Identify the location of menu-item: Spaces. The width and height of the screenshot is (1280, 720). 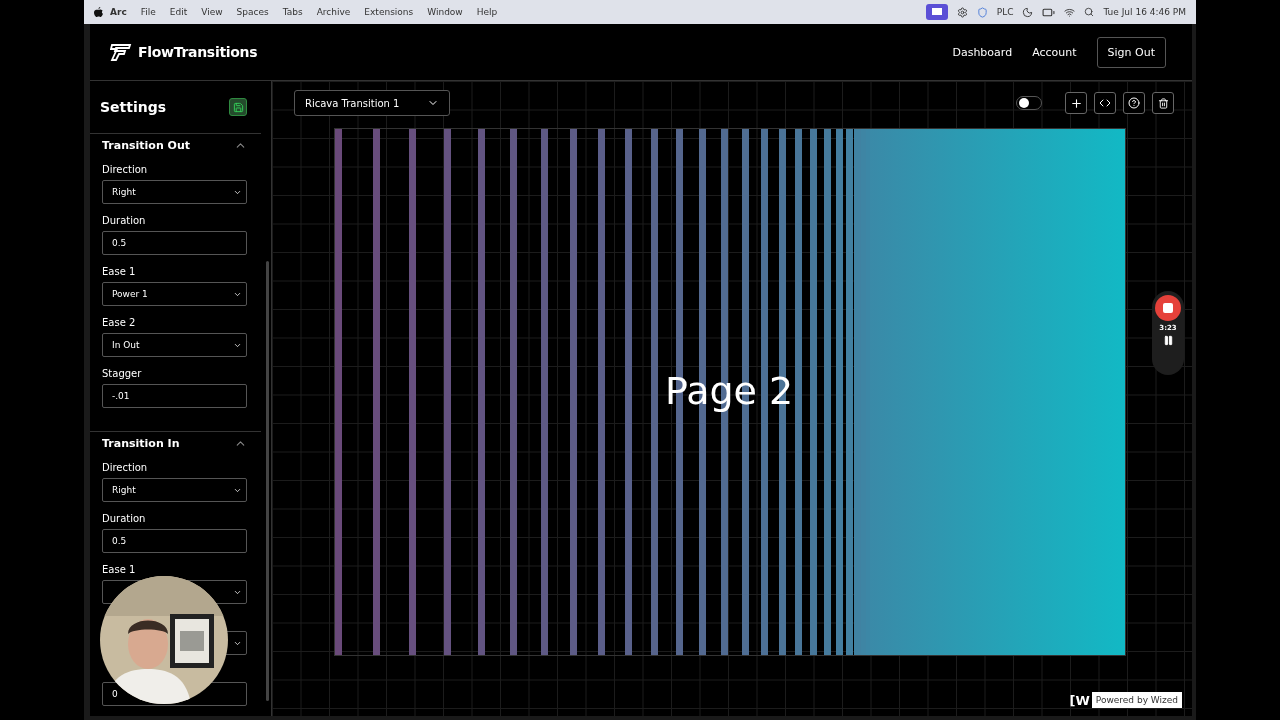
(252, 12).